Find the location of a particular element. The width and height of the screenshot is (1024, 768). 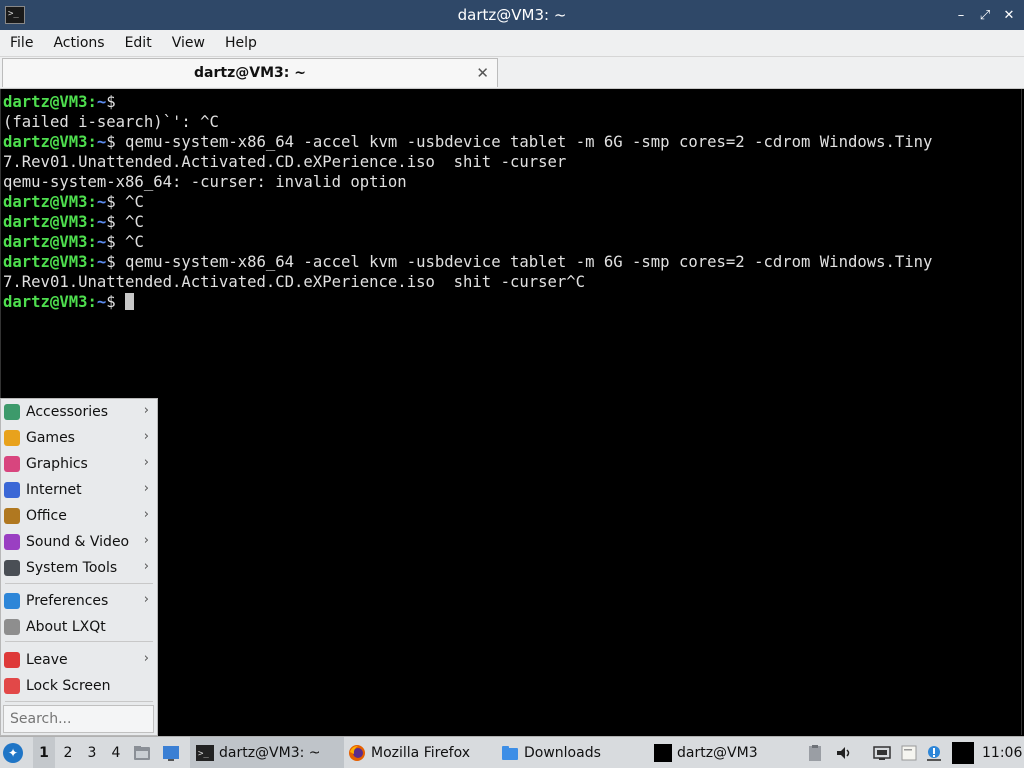

desktop-1-button: 1 is located at coordinates (44, 752).